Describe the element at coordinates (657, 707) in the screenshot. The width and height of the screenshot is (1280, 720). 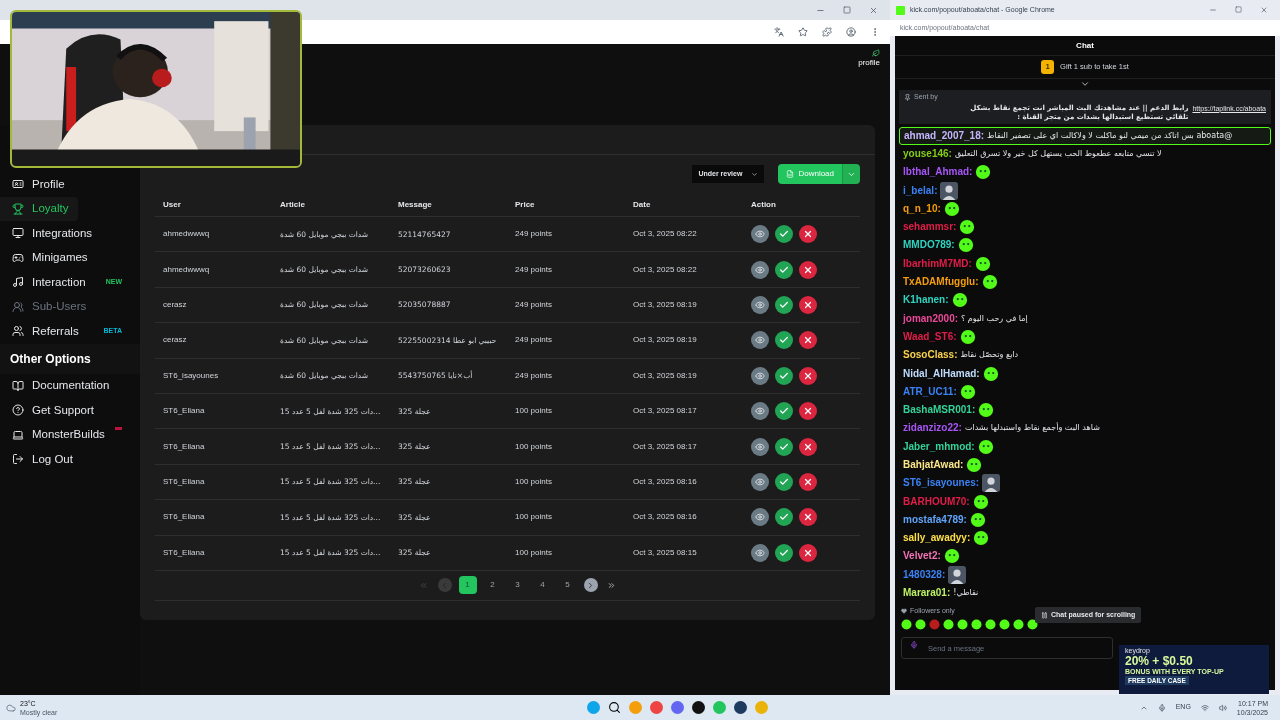
I see `browser-icon` at that location.